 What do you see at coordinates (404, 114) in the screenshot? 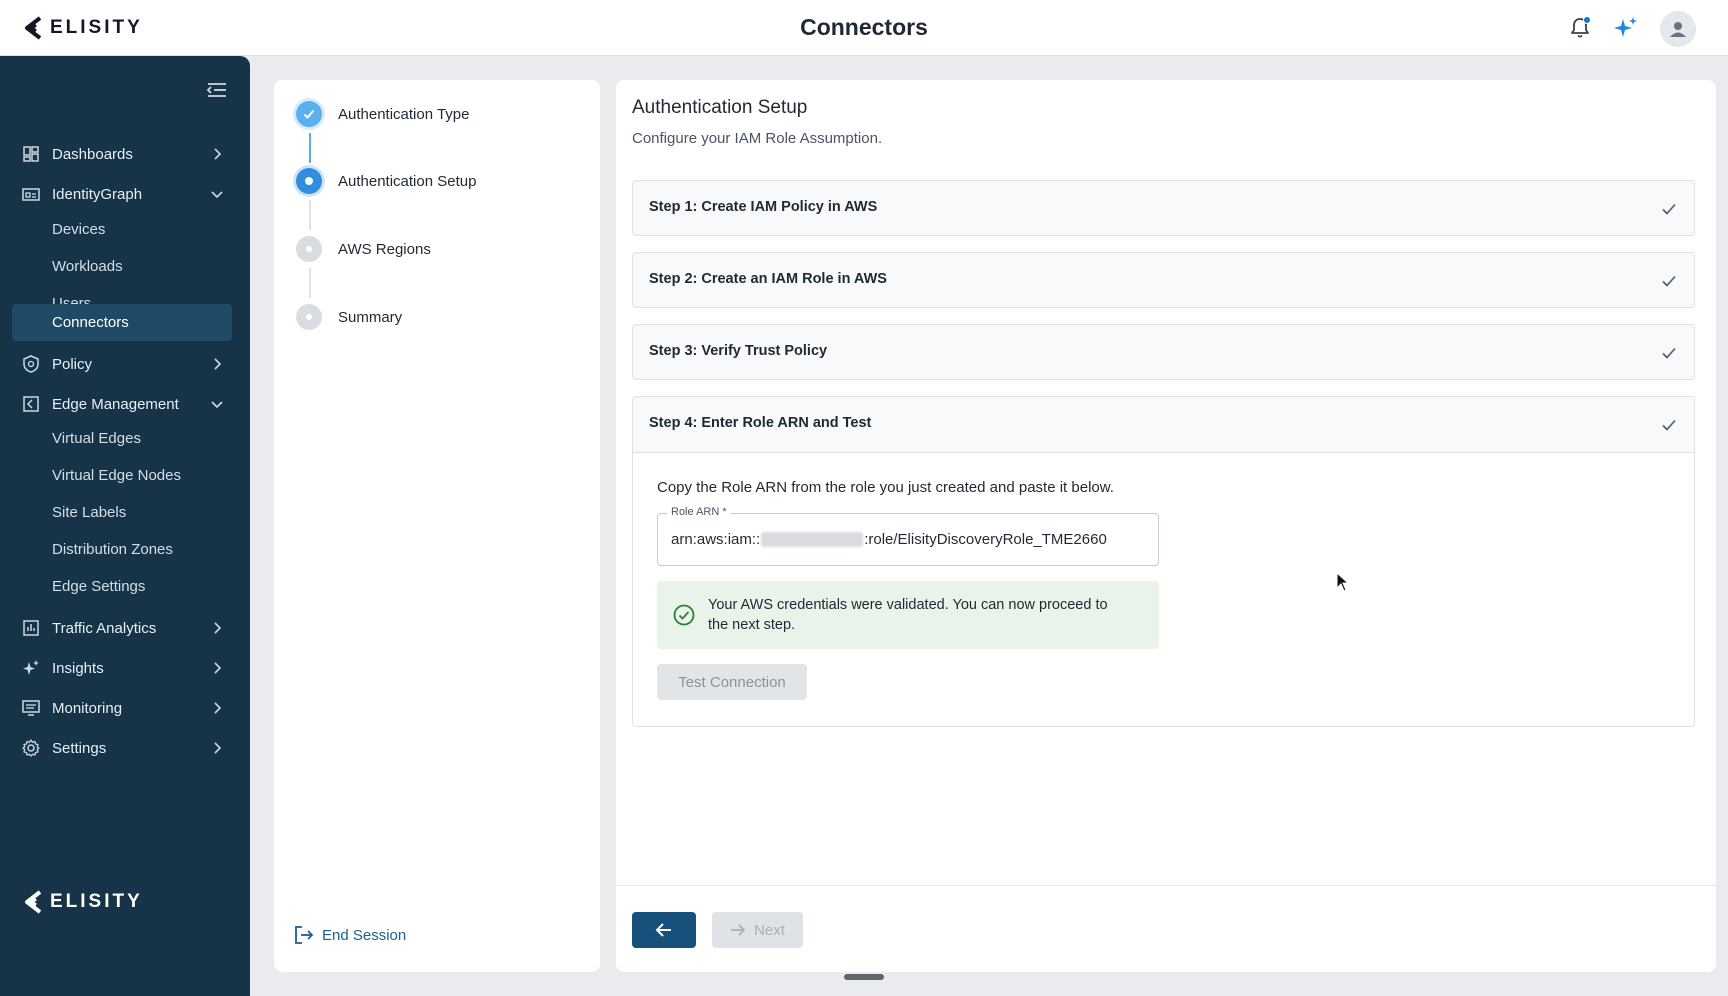
I see `step-label: Authentication Type` at bounding box center [404, 114].